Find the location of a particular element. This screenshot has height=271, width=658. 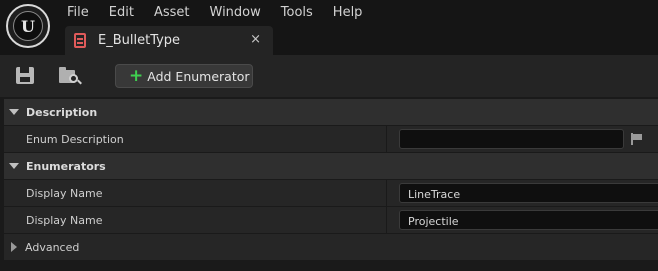

enum-asset-icon is located at coordinates (80, 40).